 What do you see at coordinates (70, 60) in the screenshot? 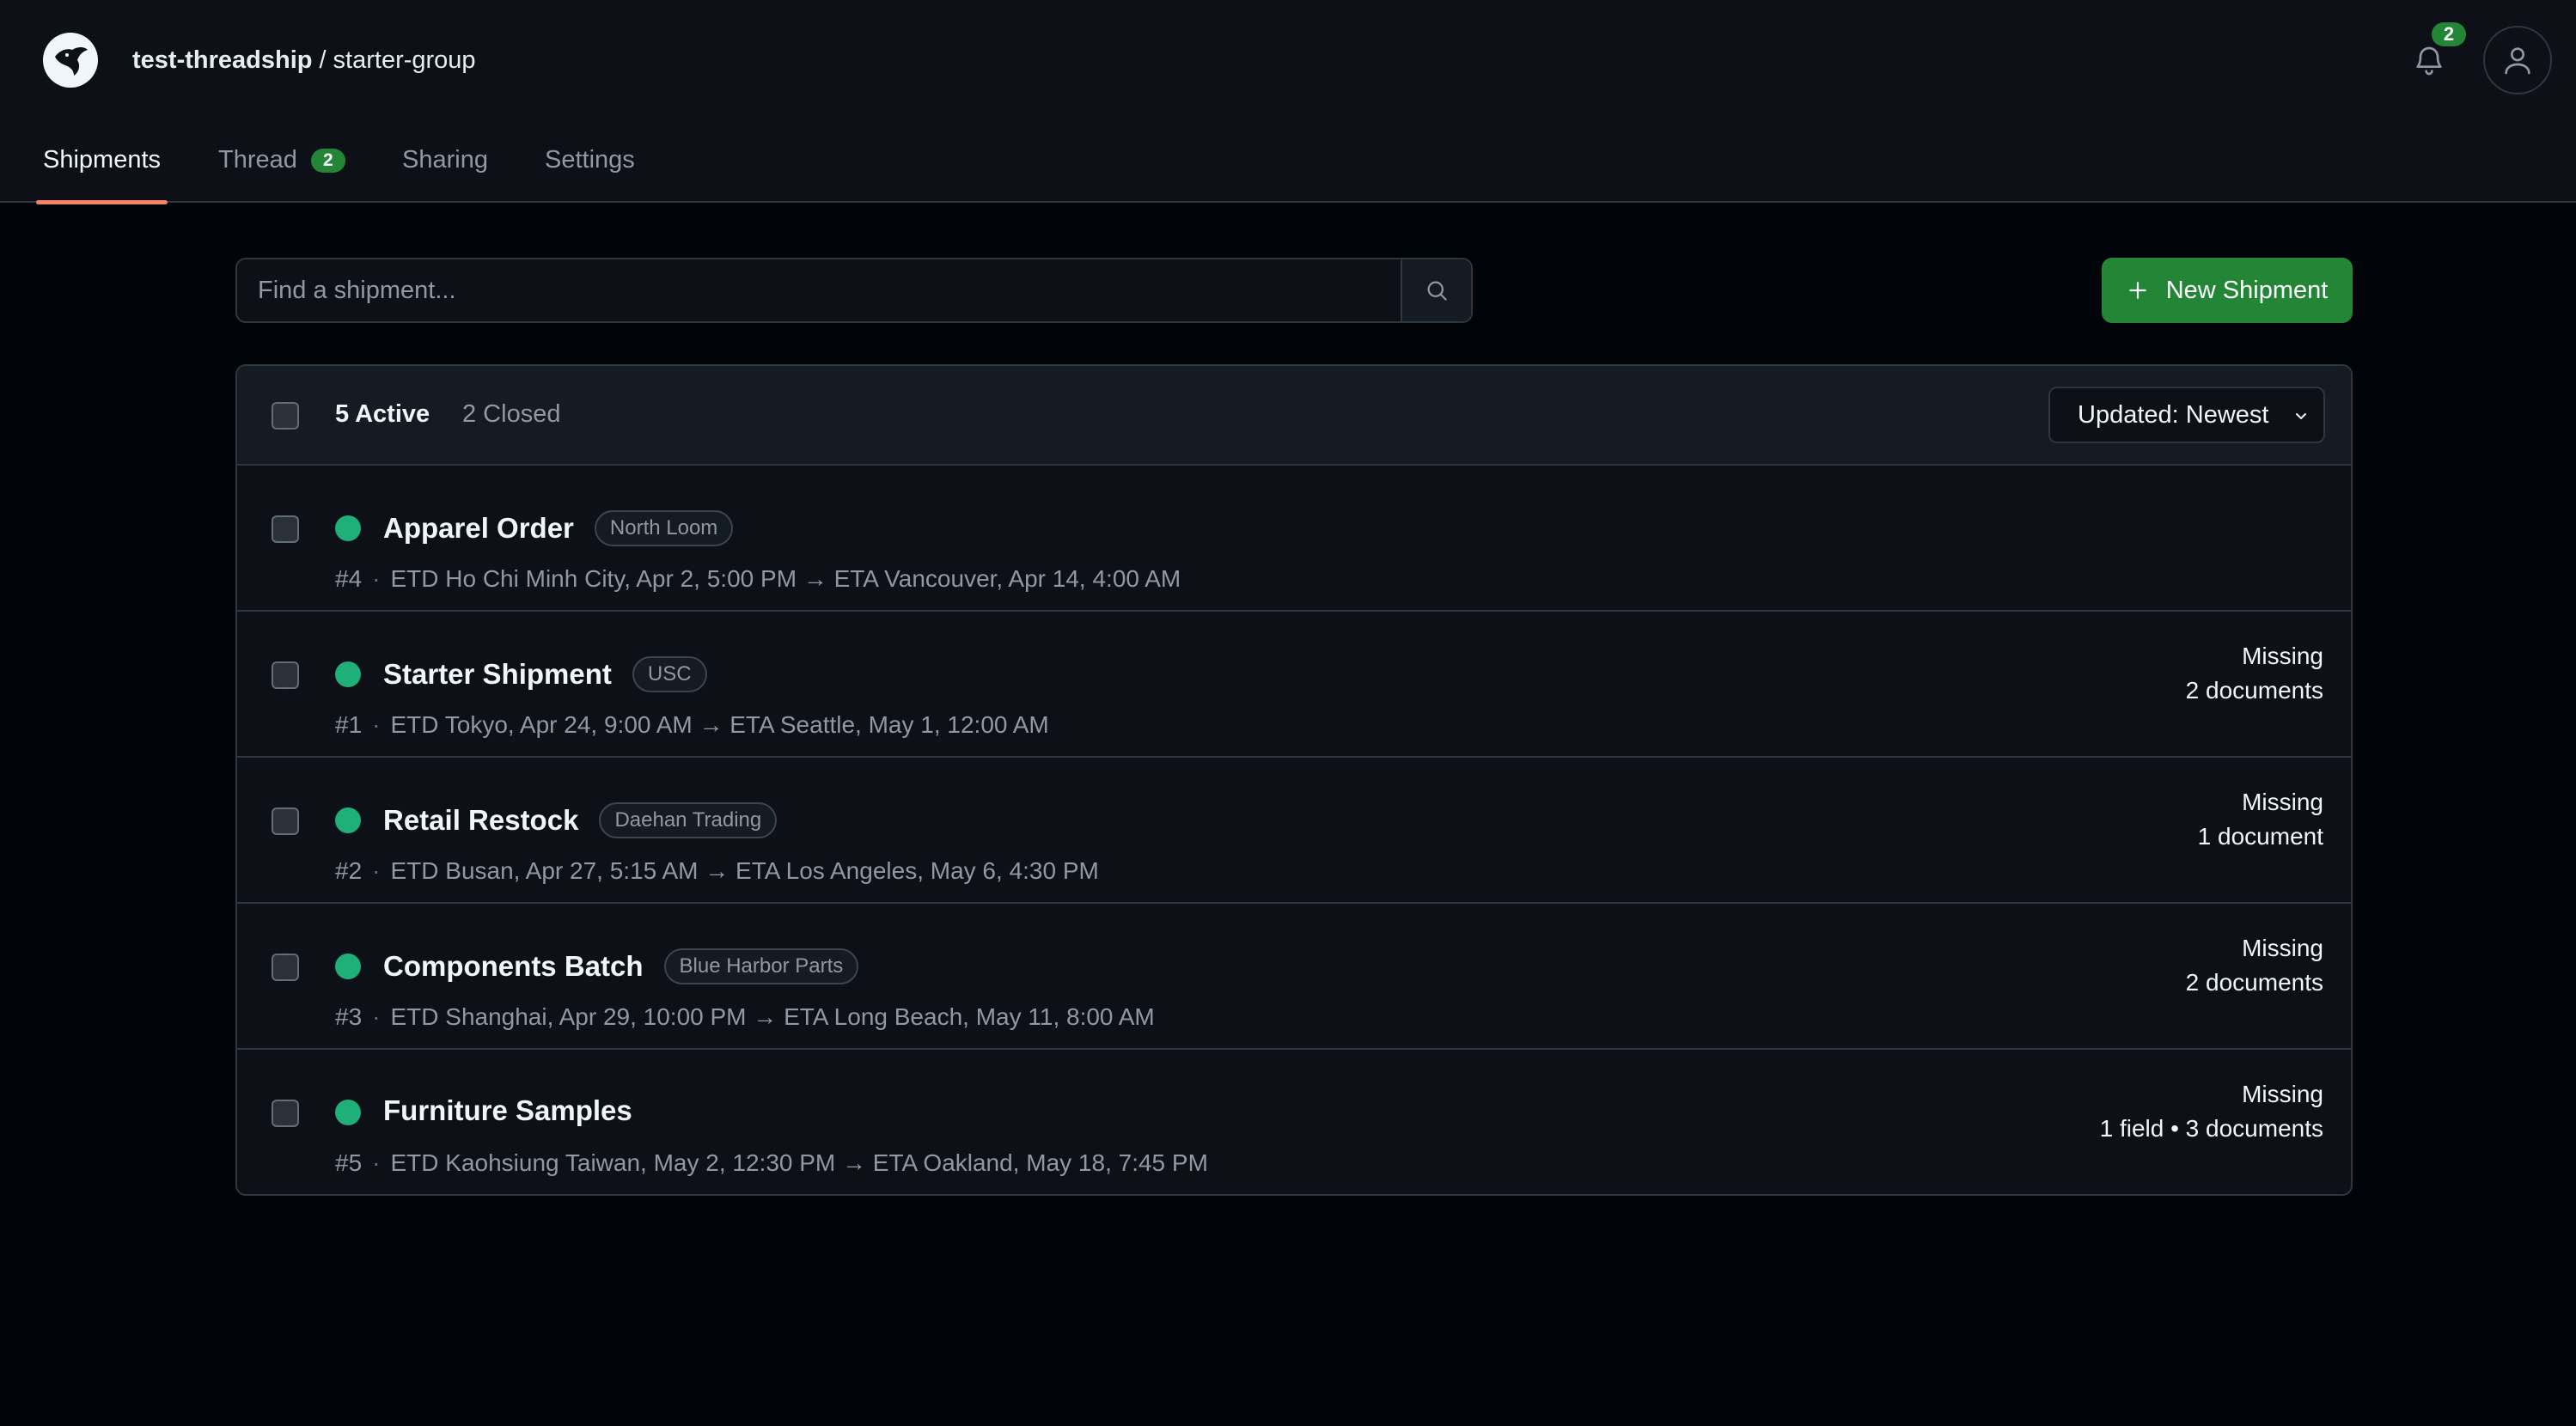
I see `manta-ray-logo-icon` at bounding box center [70, 60].